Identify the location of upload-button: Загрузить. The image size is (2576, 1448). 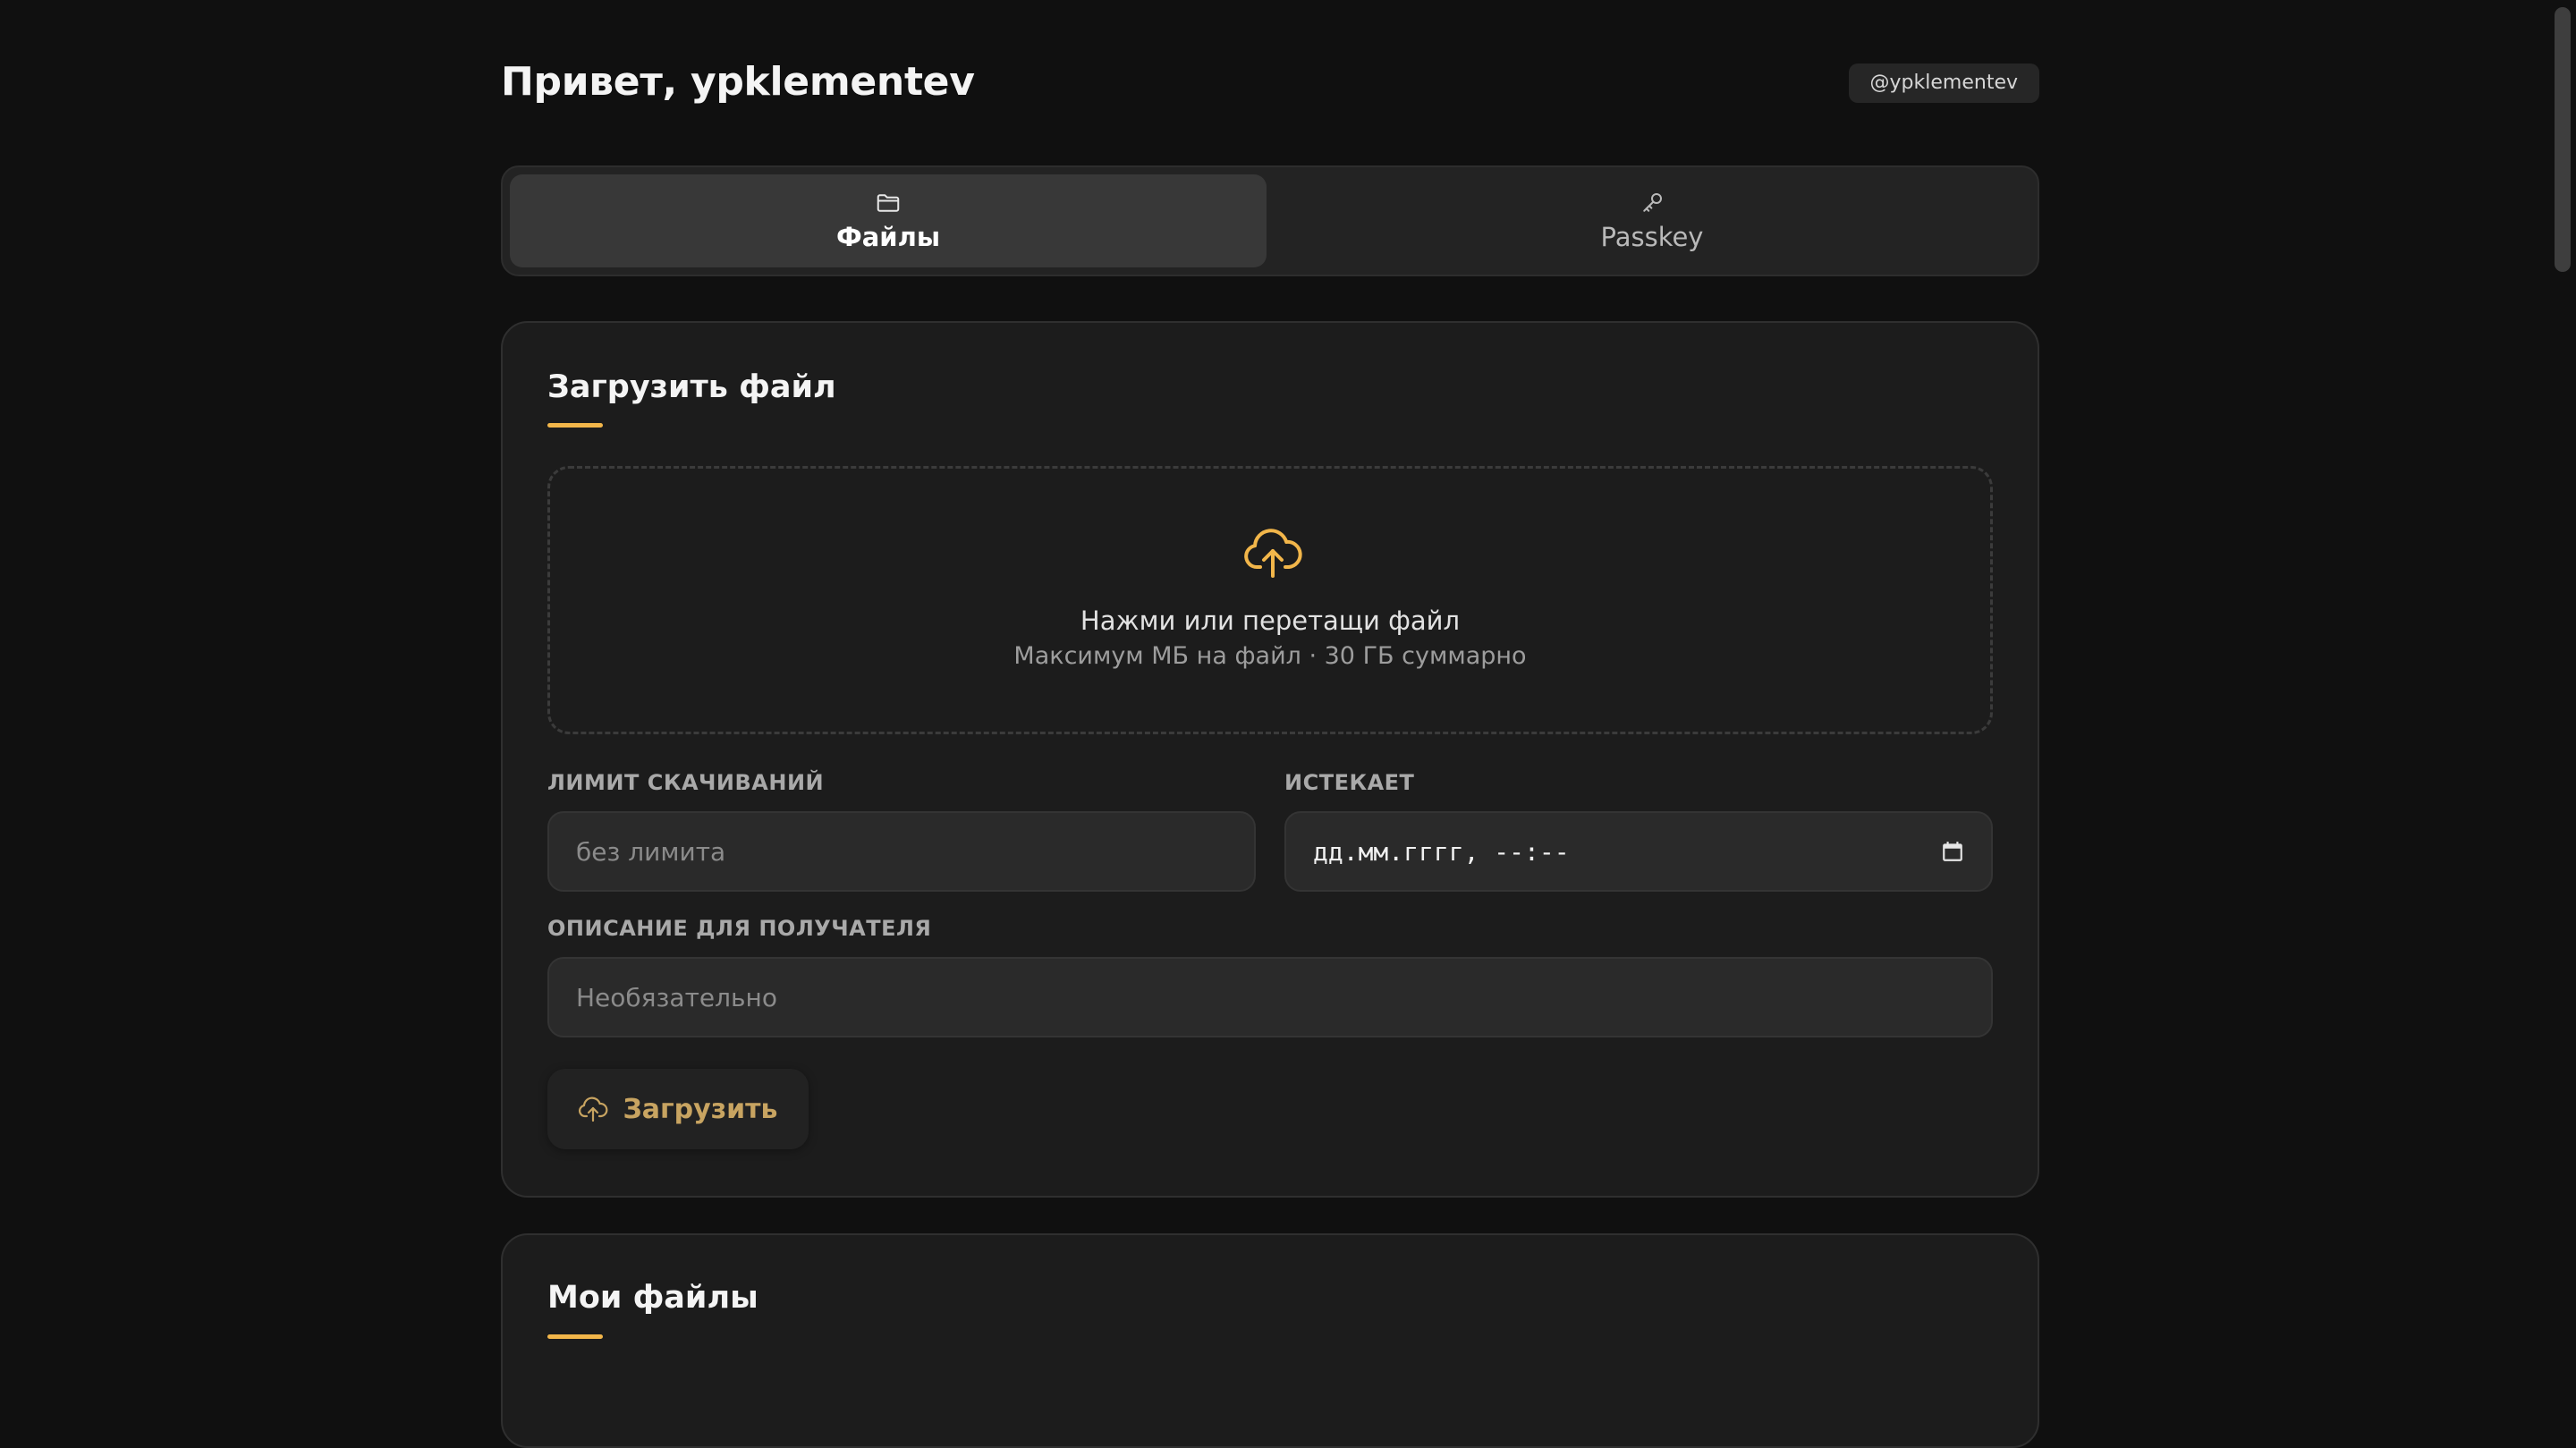
(678, 1109).